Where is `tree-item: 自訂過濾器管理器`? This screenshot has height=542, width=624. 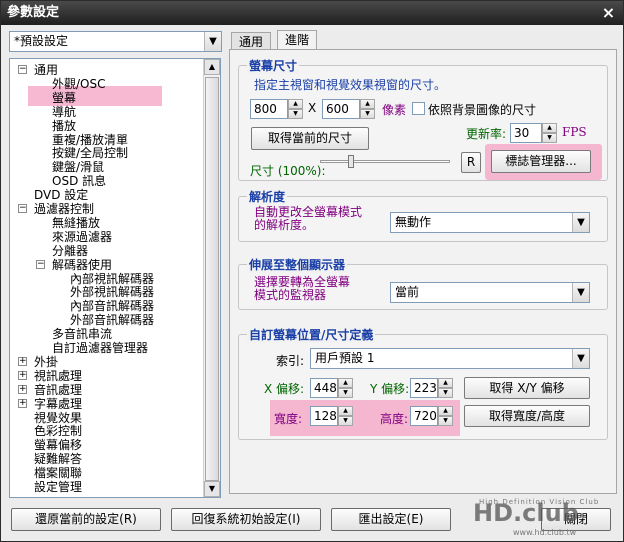 tree-item: 自訂過濾器管理器 is located at coordinates (100, 348).